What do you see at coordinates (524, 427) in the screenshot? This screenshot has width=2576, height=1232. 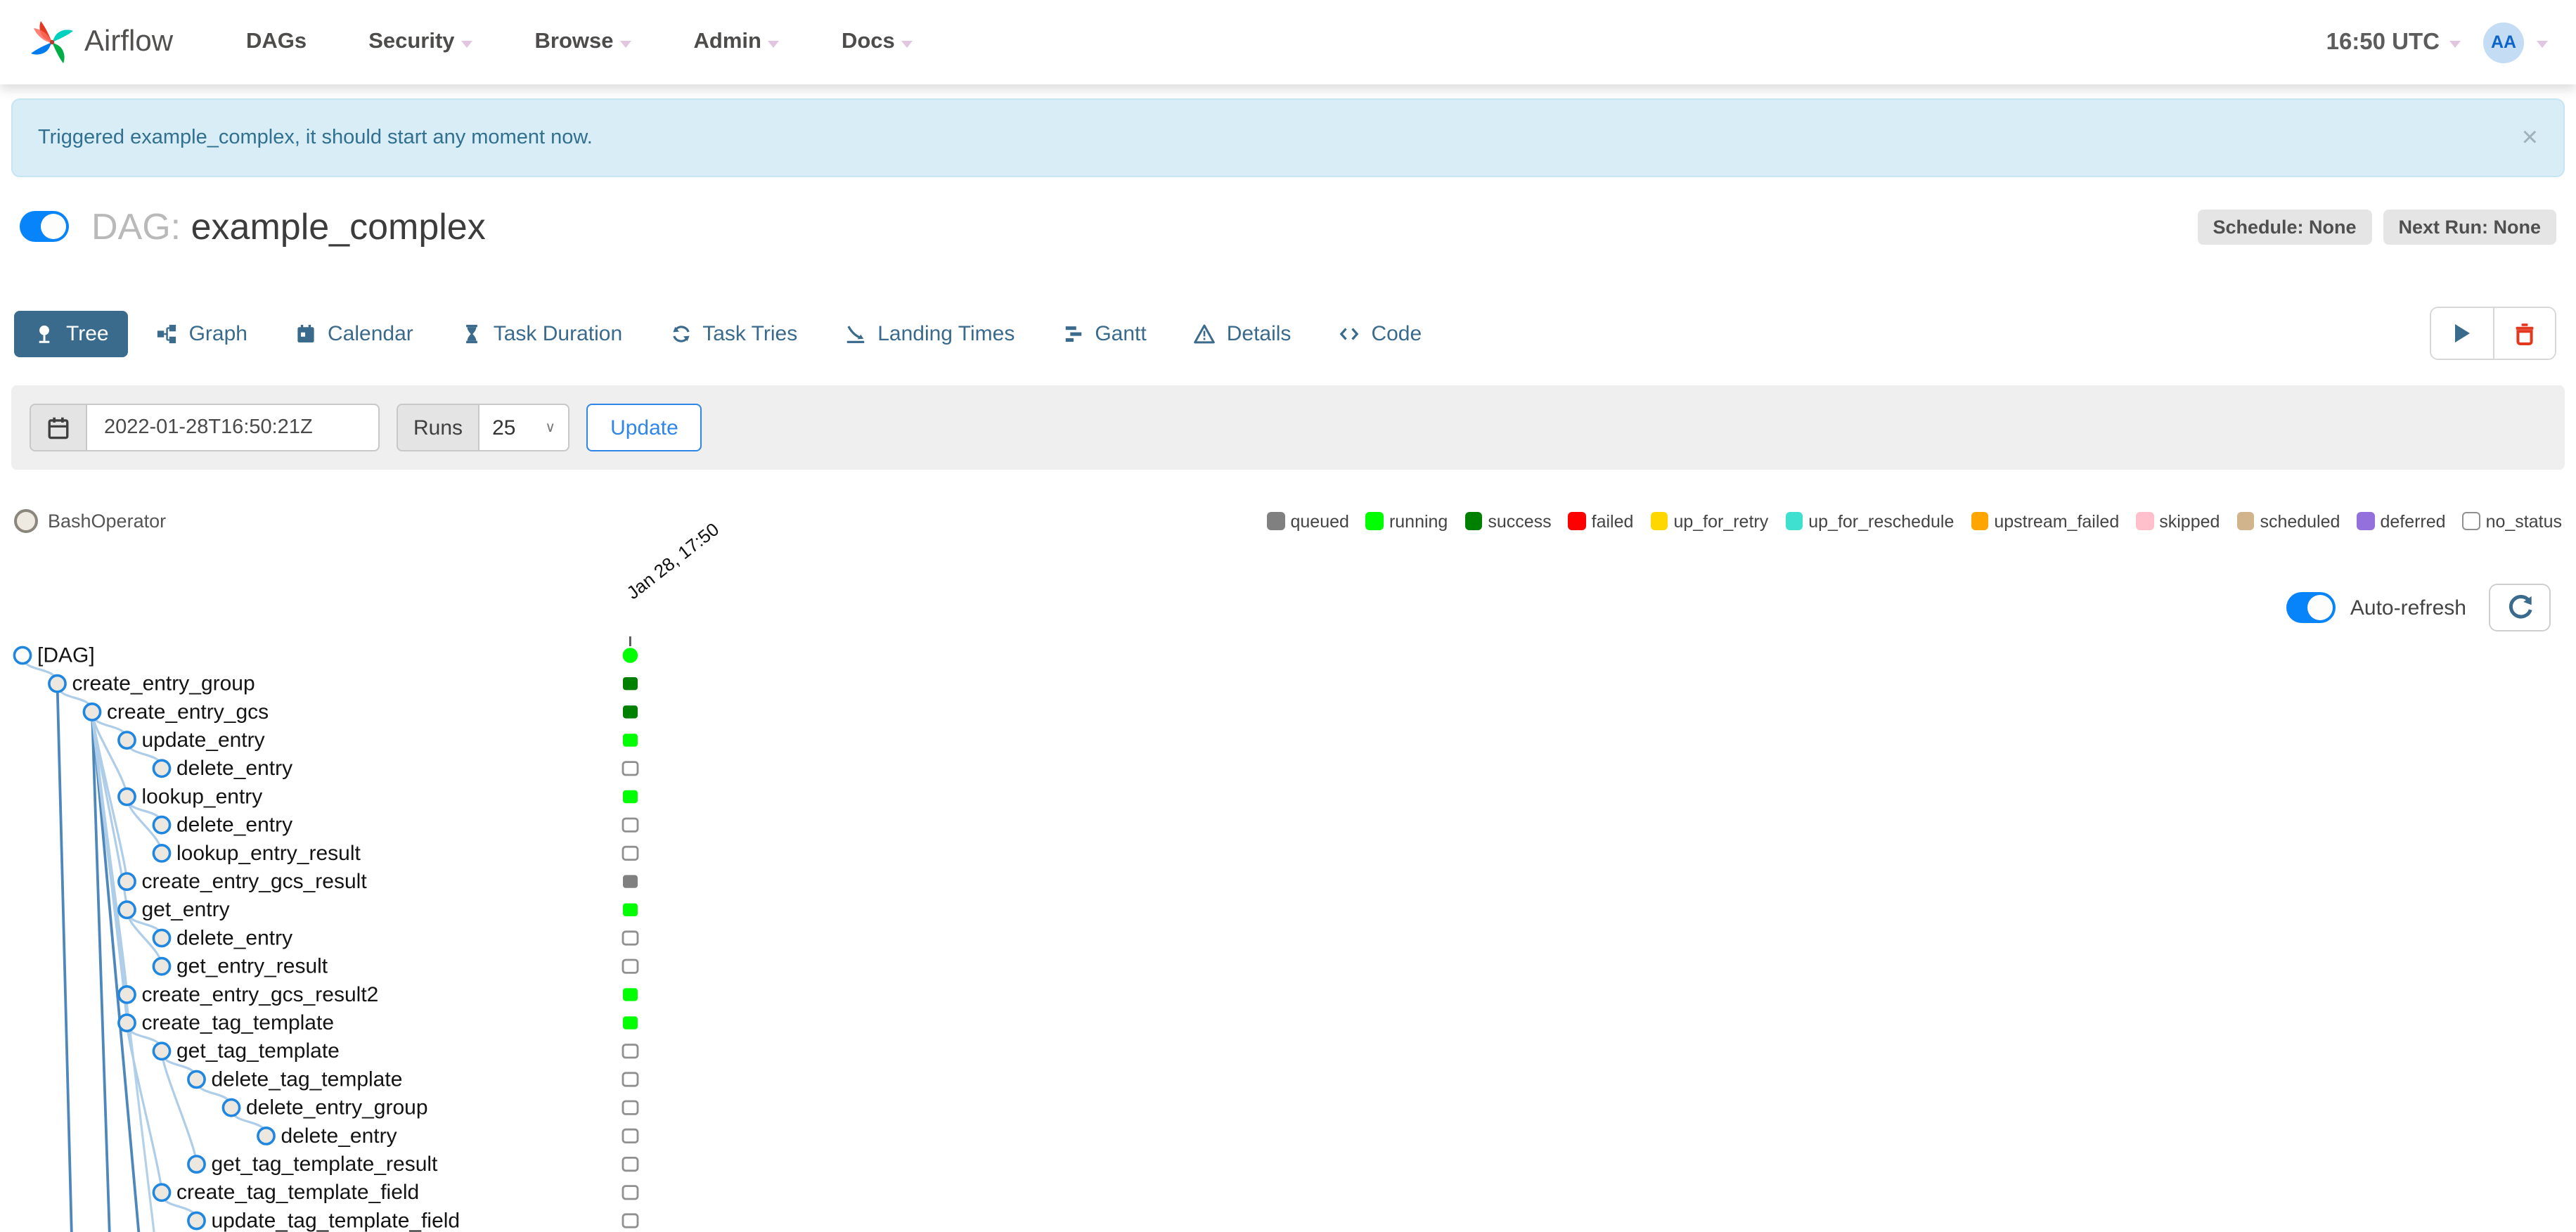 I see `num-runs-select: 25 ∨` at bounding box center [524, 427].